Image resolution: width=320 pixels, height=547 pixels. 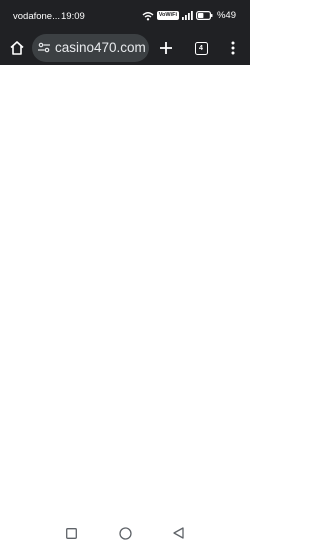 I want to click on home-circle-icon, so click(x=125, y=533).